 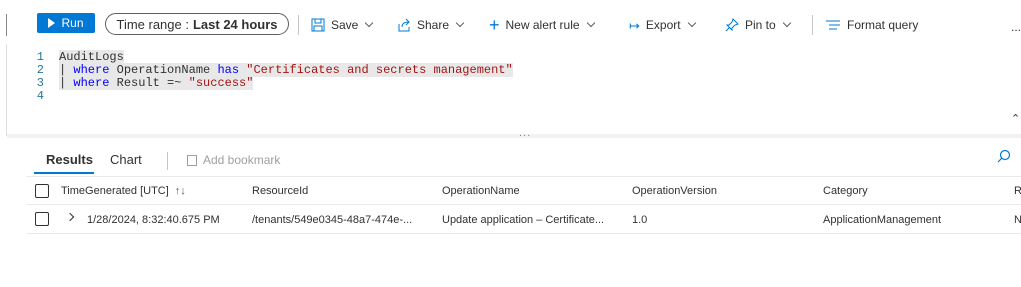 I want to click on column-header-operationname: OperationName, so click(x=481, y=191).